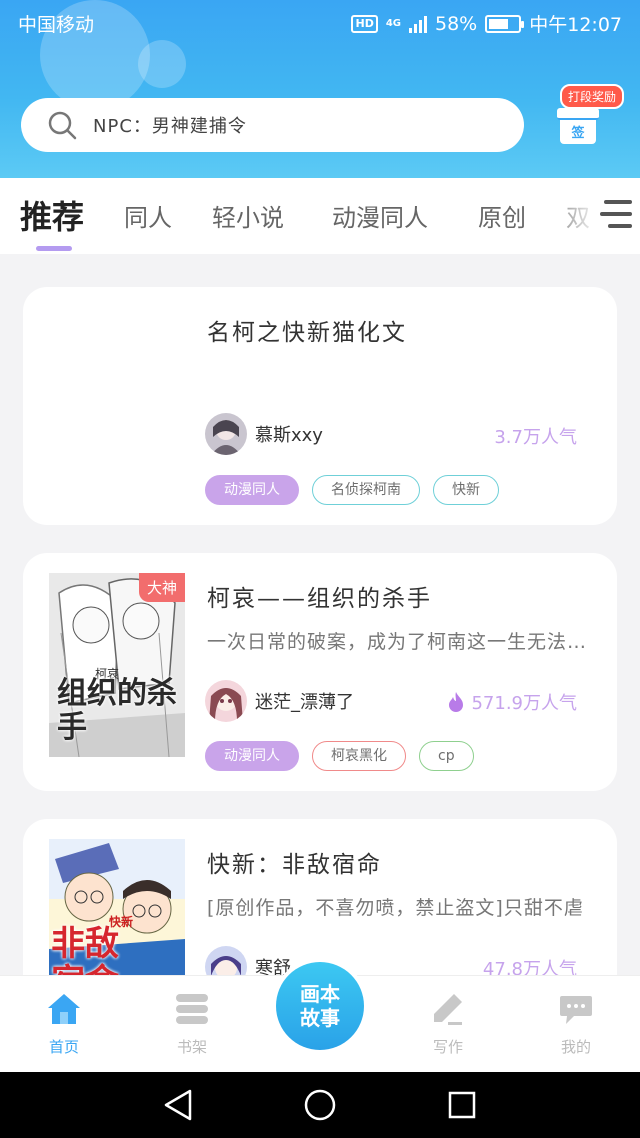 This screenshot has height=1138, width=640. I want to click on popularity: 571.9万人气, so click(512, 702).